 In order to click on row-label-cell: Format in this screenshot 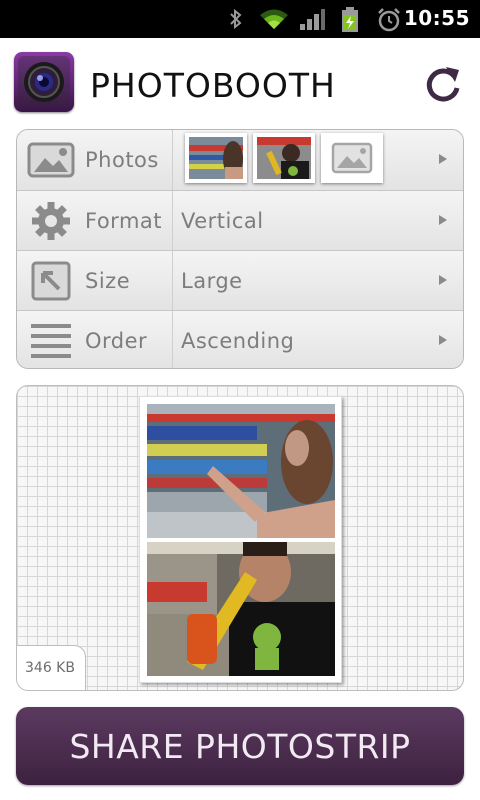, I will do `click(95, 220)`.